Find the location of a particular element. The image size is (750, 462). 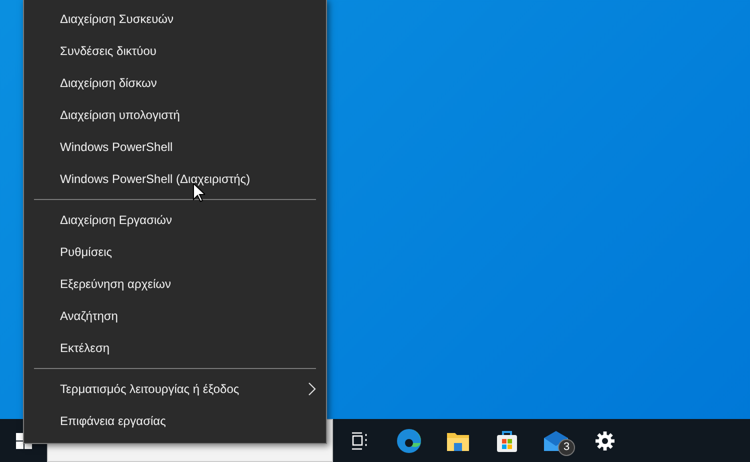

chevron-right-icon is located at coordinates (312, 389).